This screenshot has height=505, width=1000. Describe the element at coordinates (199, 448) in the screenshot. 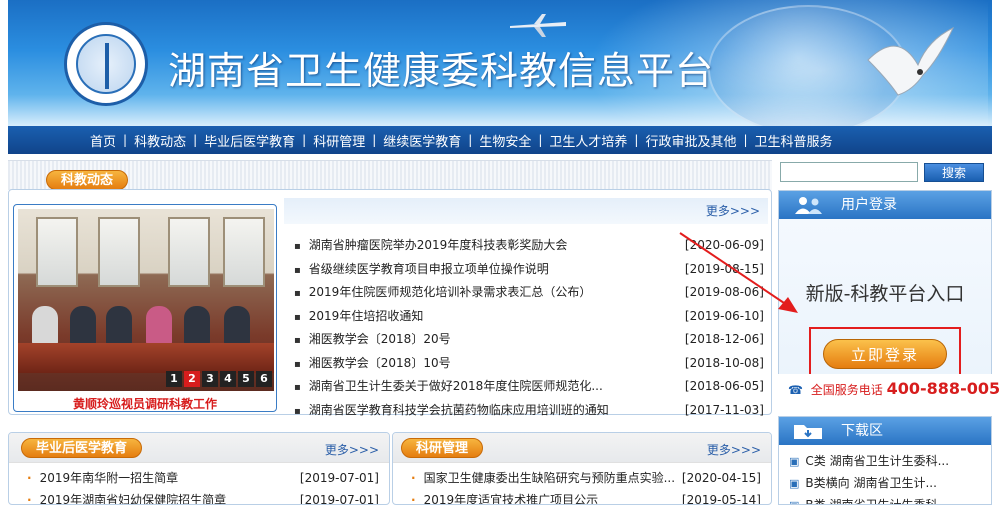

I see `graduate-panel-head: 毕业后医学教育 更多>>>` at that location.